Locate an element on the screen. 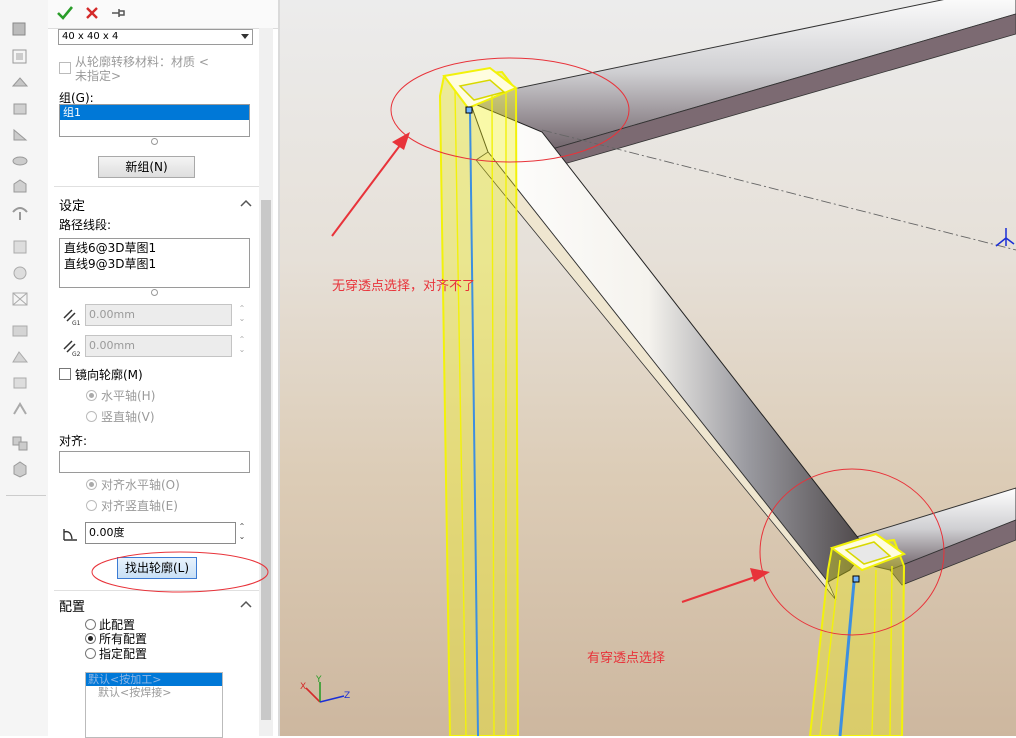 This screenshot has height=738, width=1016. gap-g2-icon: G2 is located at coordinates (72, 348).